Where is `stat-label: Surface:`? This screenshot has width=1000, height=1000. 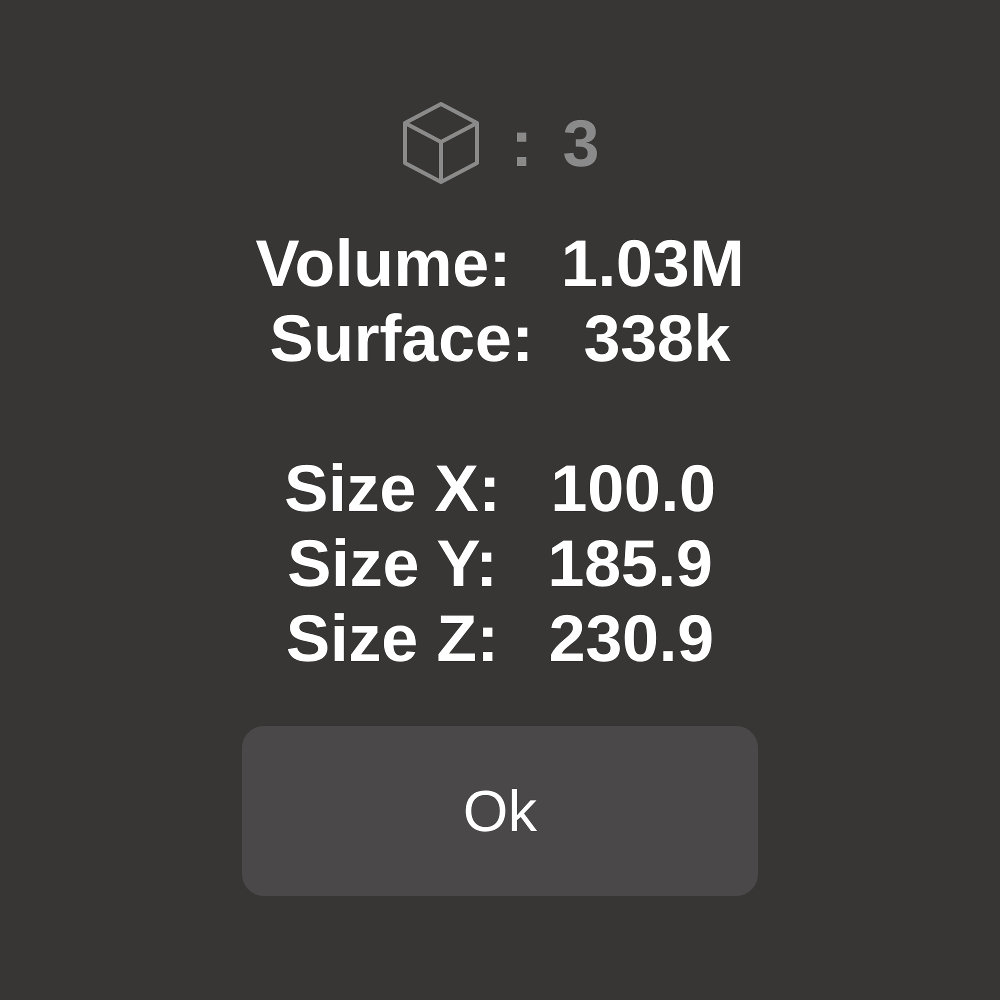 stat-label: Surface: is located at coordinates (402, 338).